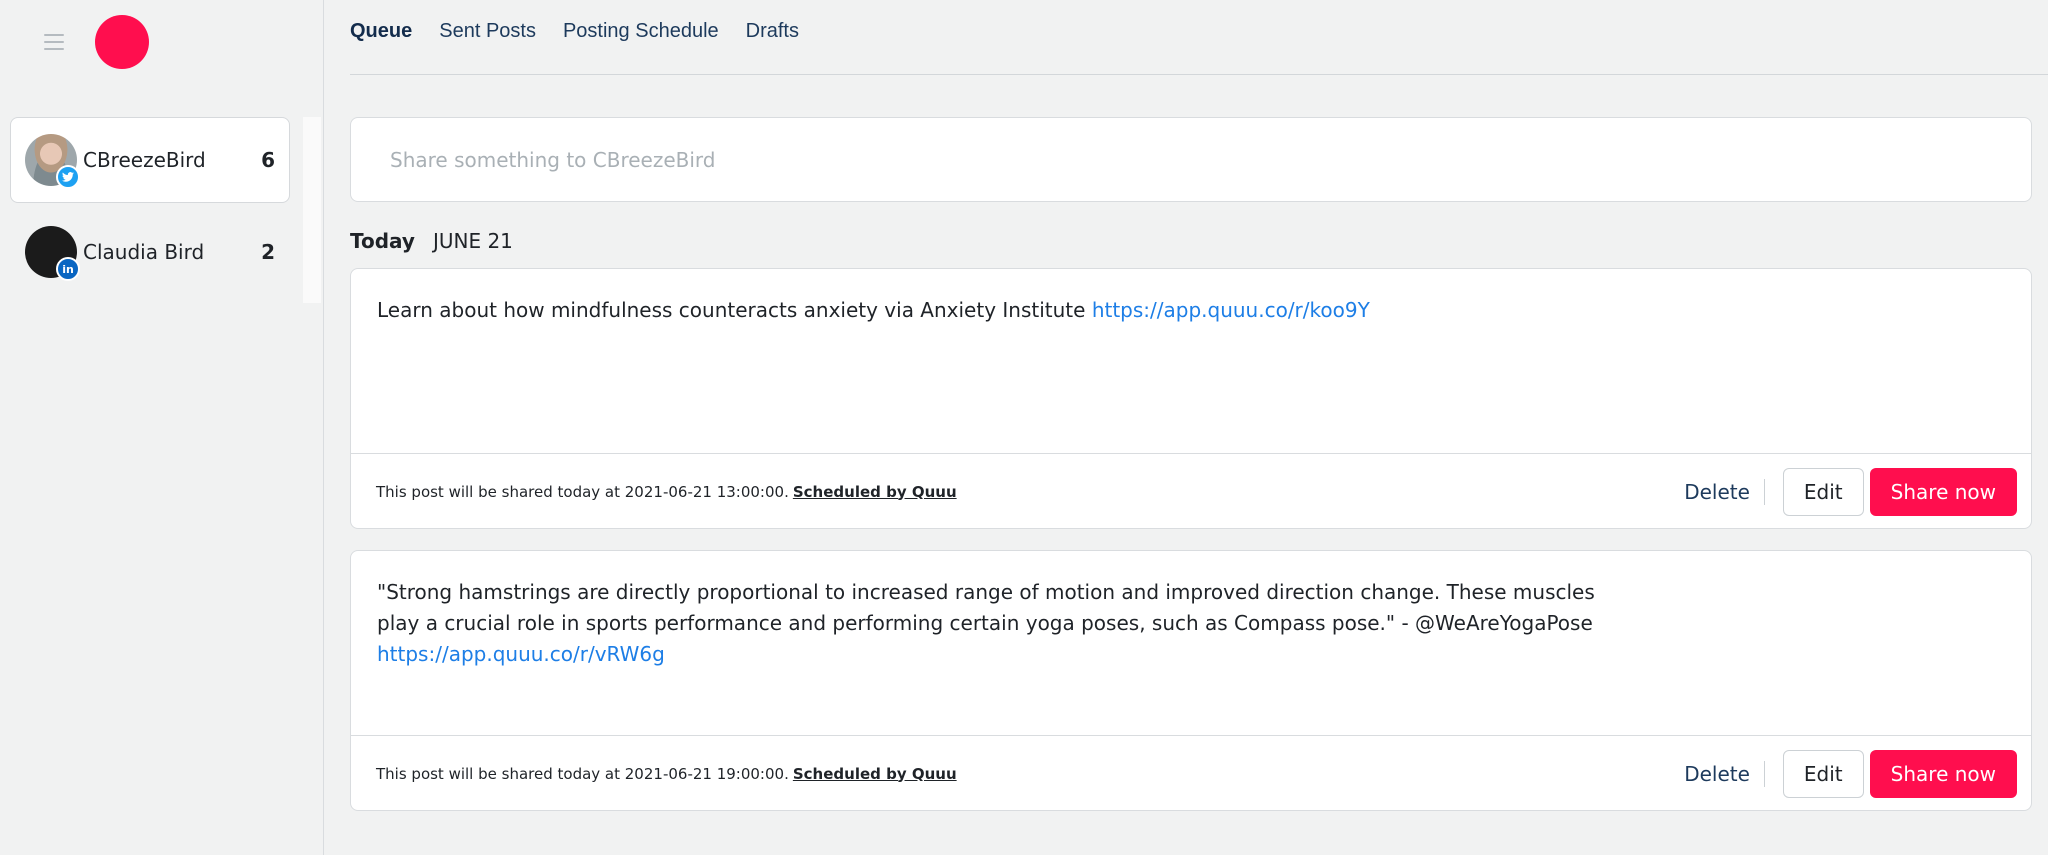 The width and height of the screenshot is (2048, 855). Describe the element at coordinates (553, 159) in the screenshot. I see `composer-placeholder: Share something to CBreezeBird` at that location.